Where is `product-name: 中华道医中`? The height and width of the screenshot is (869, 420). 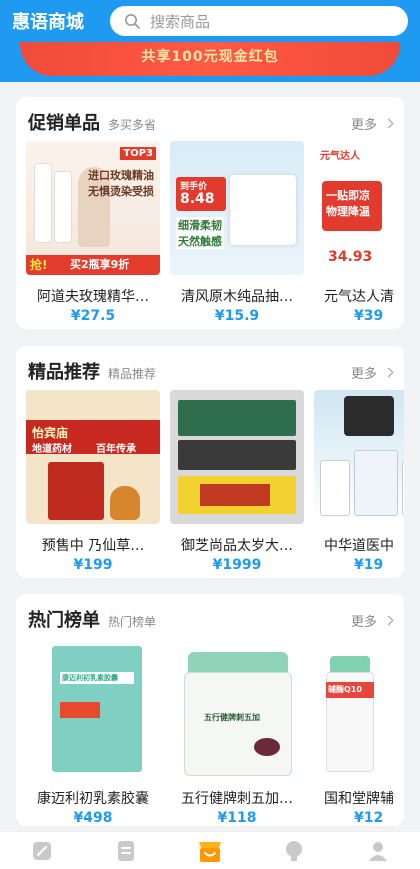
product-name: 中华道医中 is located at coordinates (359, 546).